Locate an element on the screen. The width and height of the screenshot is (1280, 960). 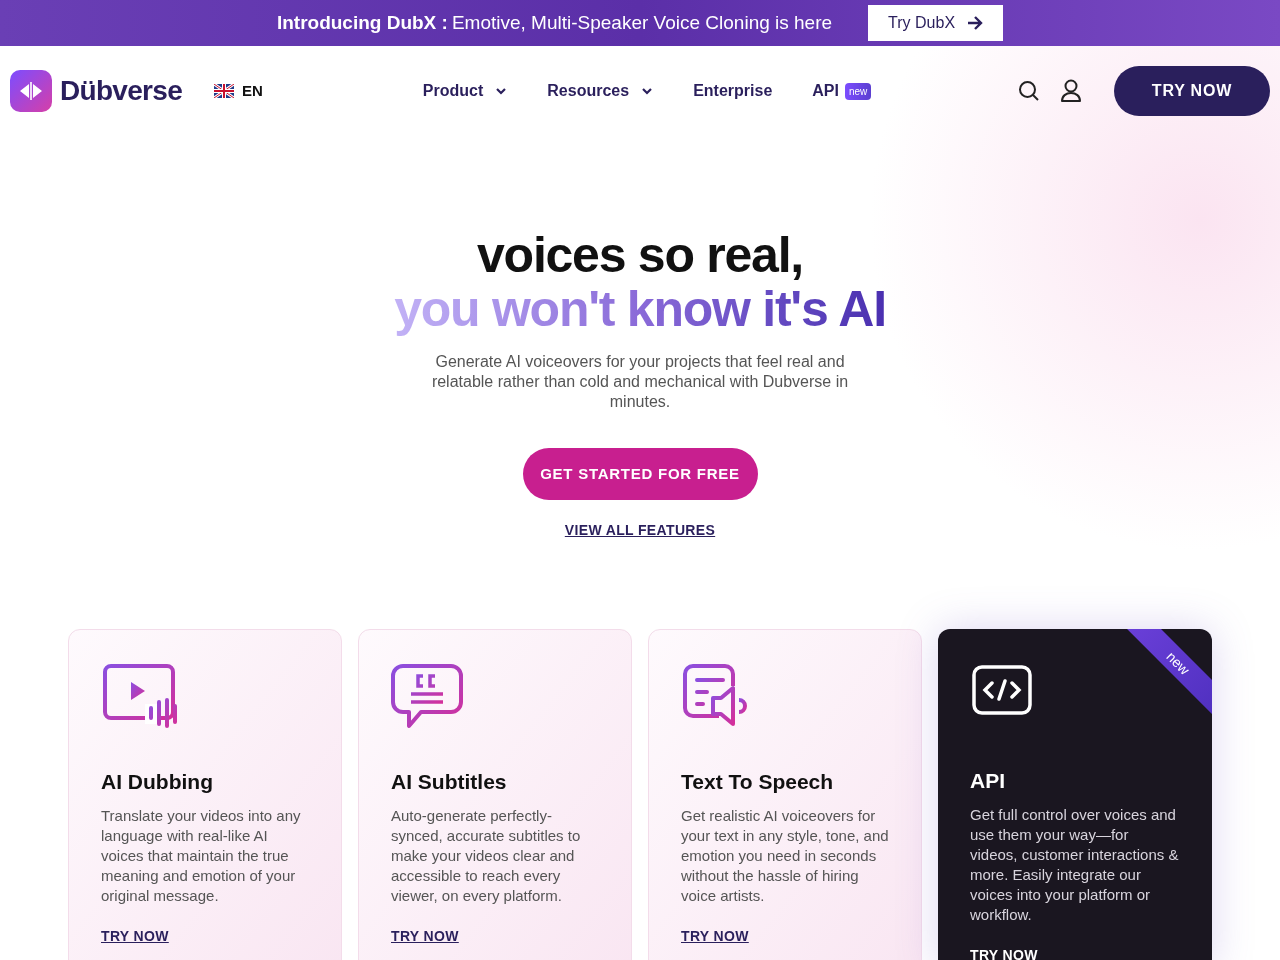
hero-subtitle: Generate AI voiceovers for your projects that feel real and relatable rather than cold and mechanical with Dubverse in minutes. is located at coordinates (640, 382).